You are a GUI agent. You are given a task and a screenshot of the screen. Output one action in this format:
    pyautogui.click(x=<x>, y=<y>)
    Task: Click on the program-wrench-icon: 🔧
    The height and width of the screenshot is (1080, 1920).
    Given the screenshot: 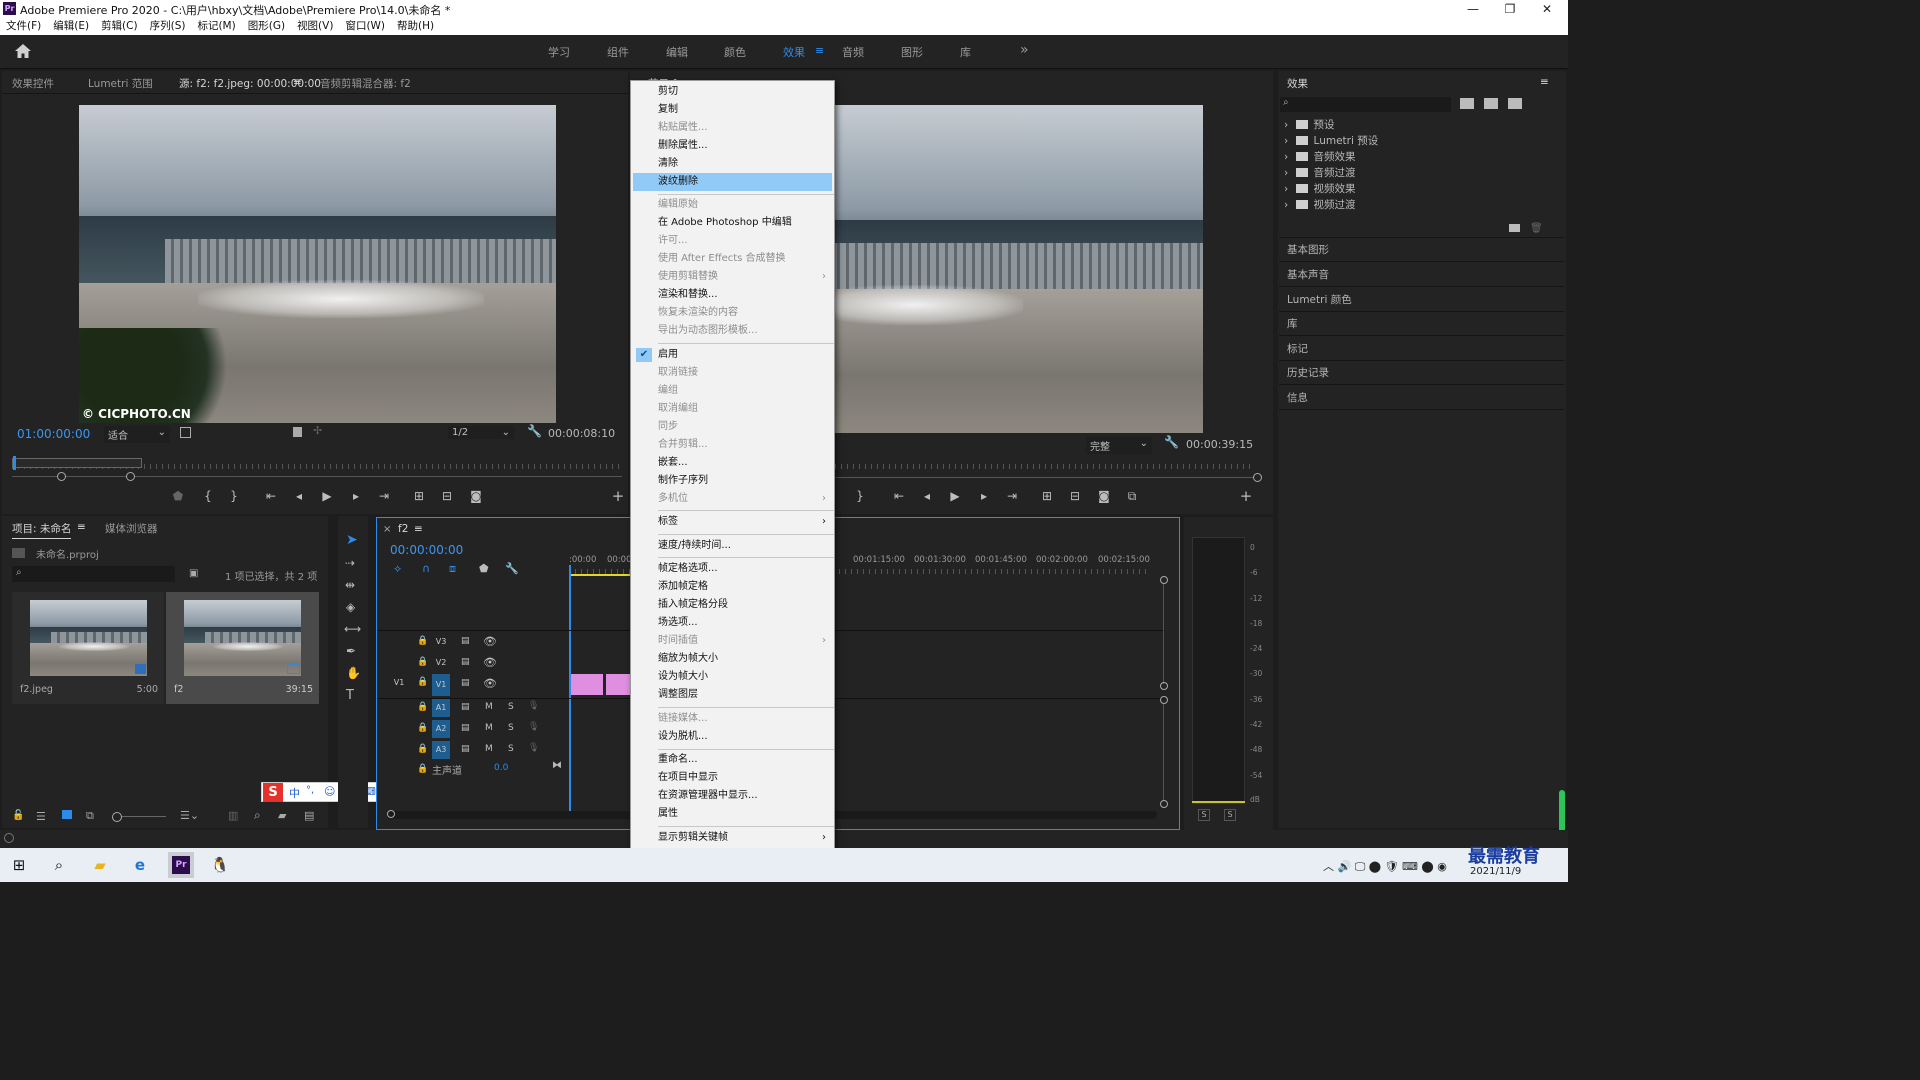 What is the action you would take?
    pyautogui.click(x=1171, y=442)
    